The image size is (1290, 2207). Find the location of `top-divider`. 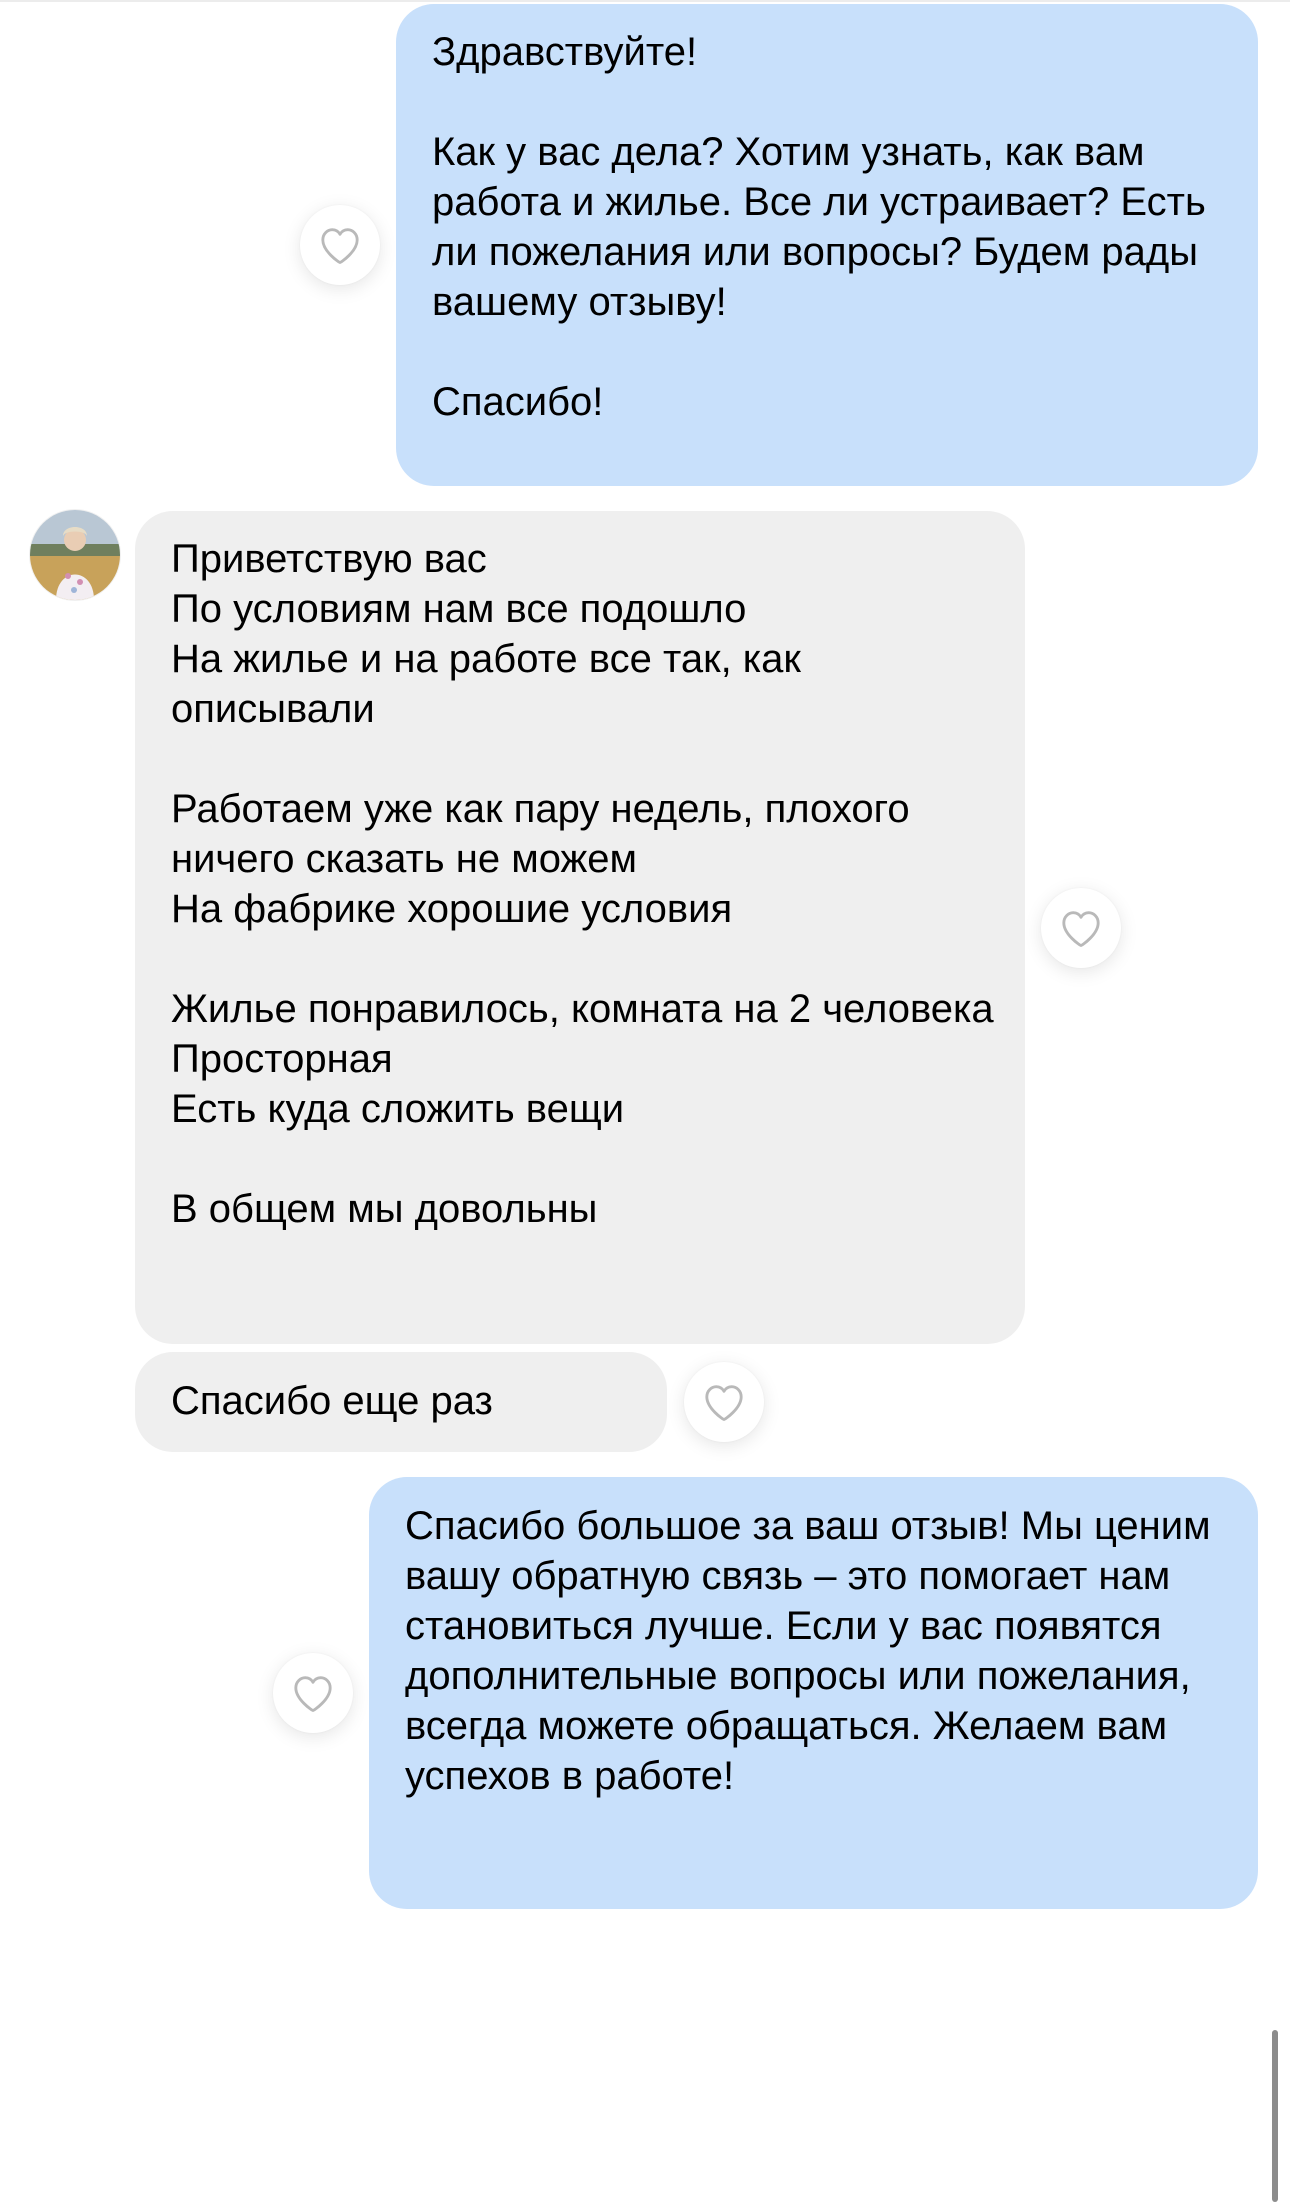

top-divider is located at coordinates (645, 1).